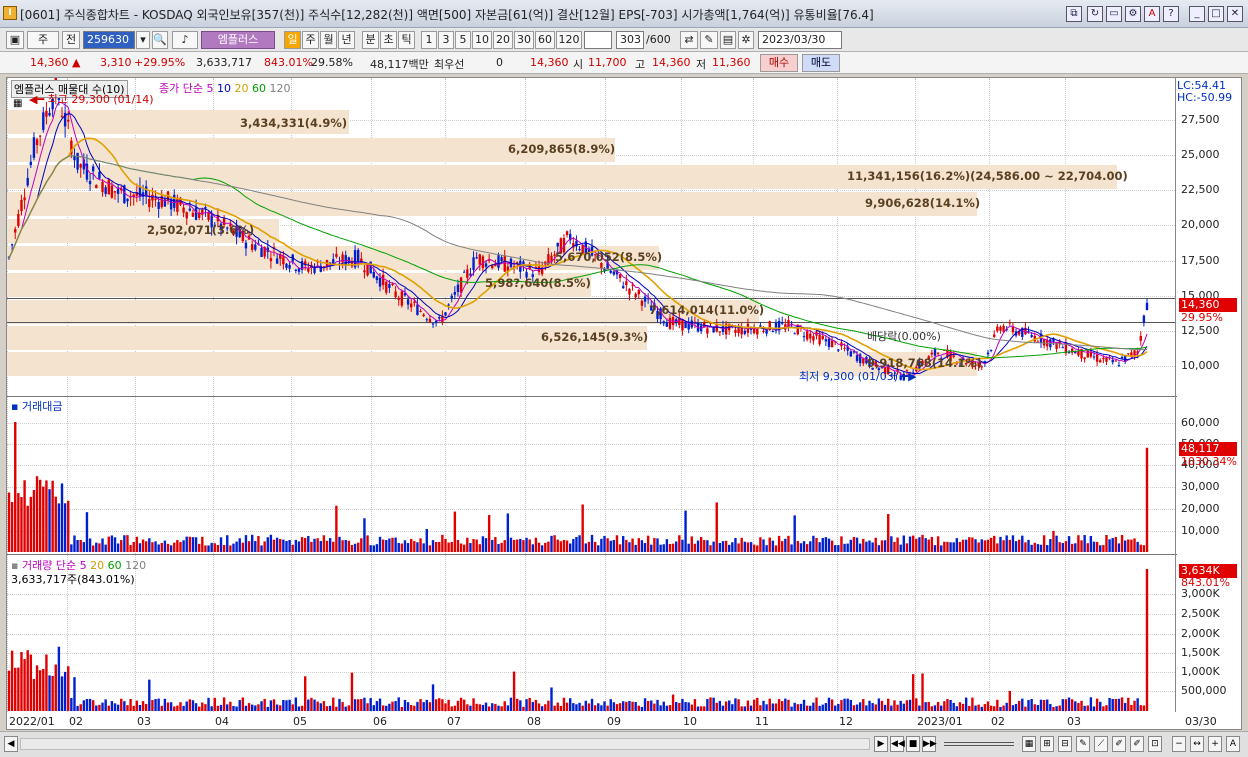 This screenshot has height=757, width=1248. Describe the element at coordinates (1119, 744) in the screenshot. I see `pen-icon: ✐` at that location.